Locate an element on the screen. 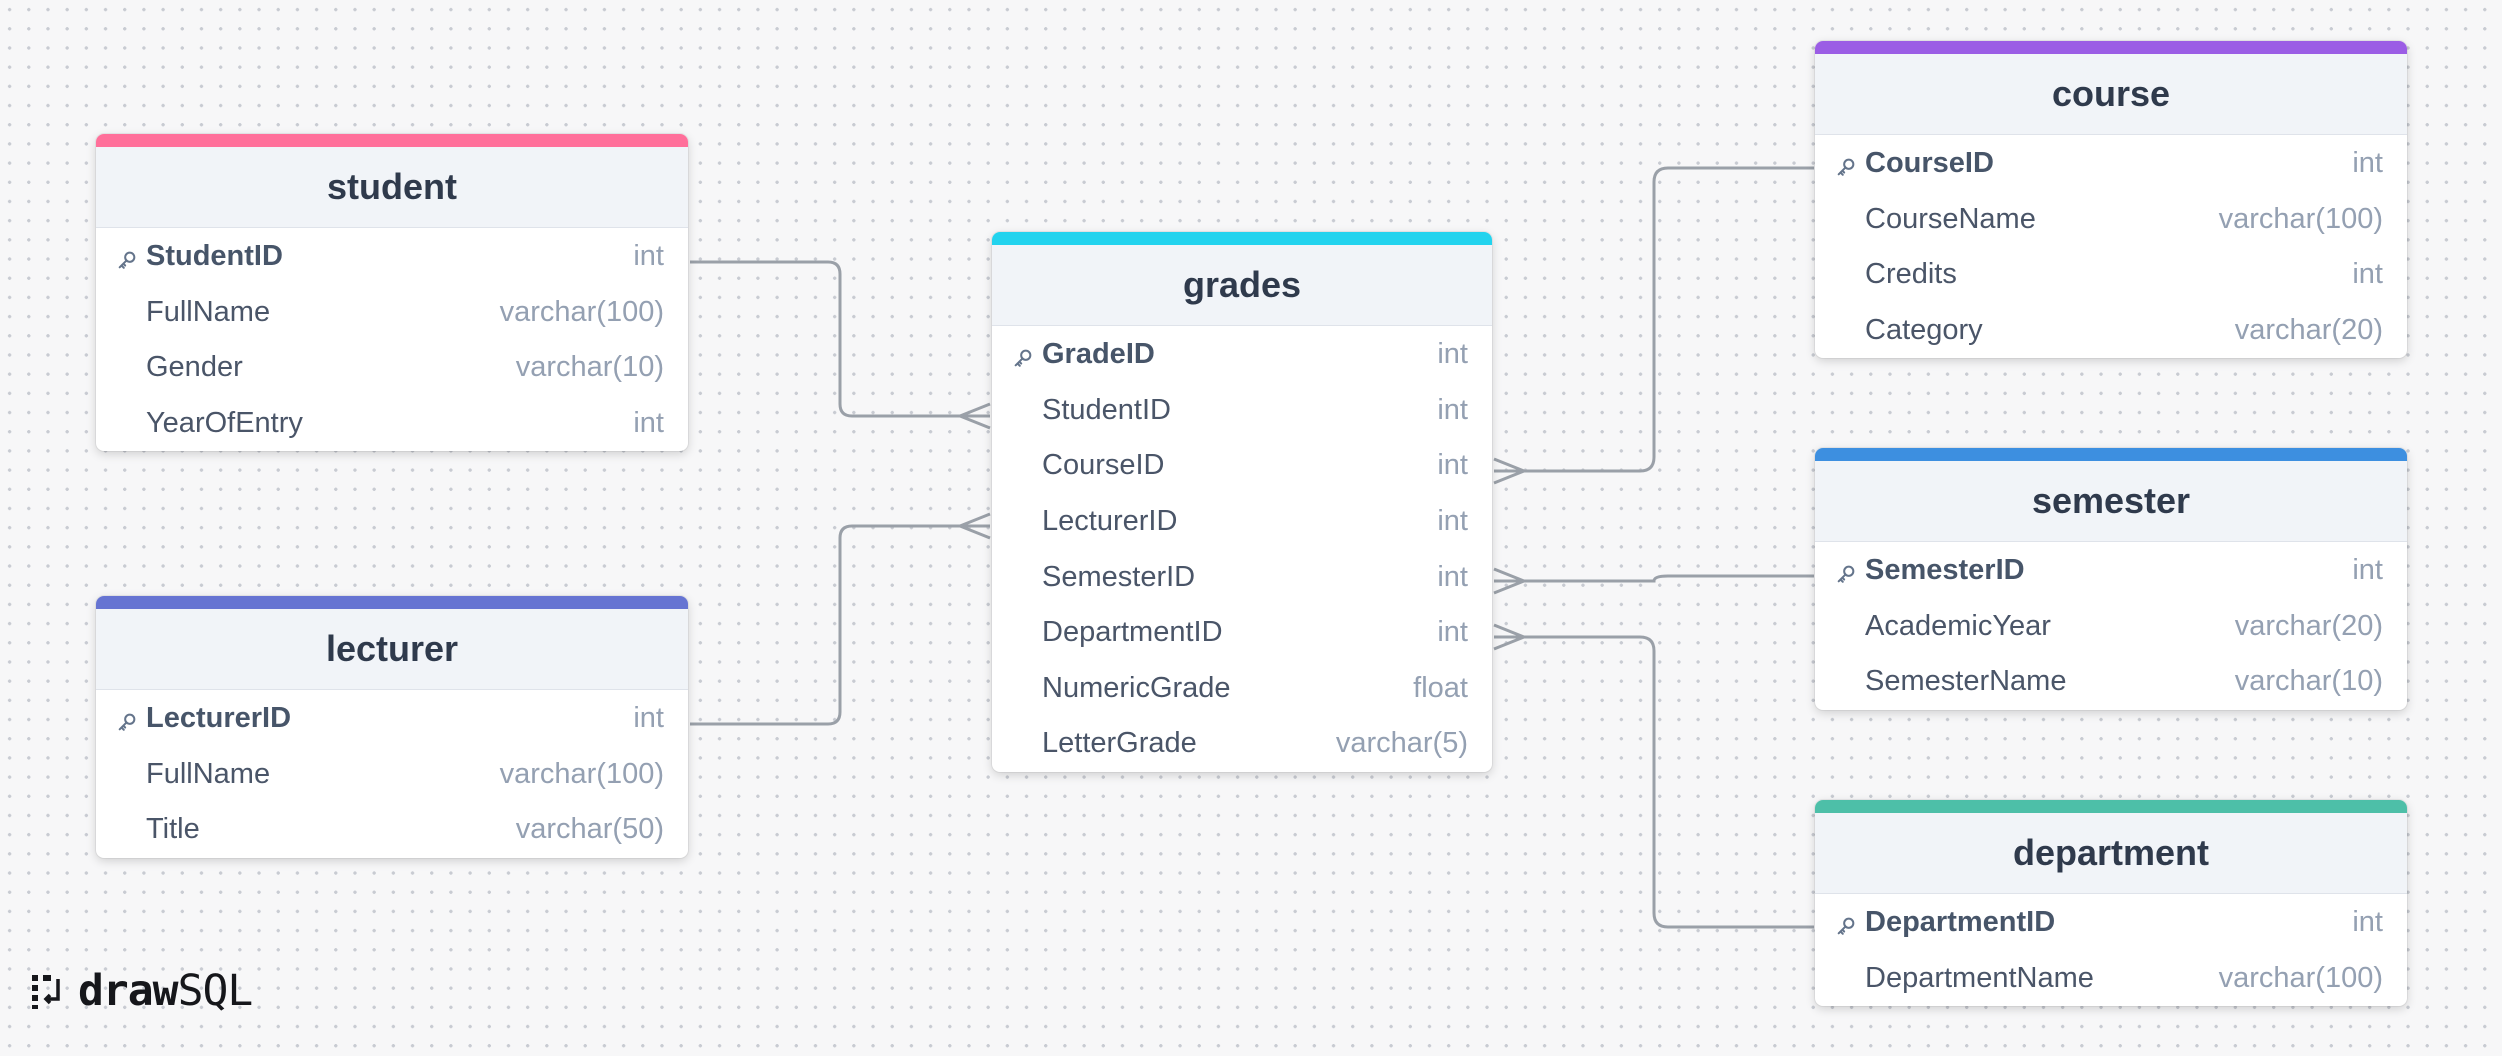  field-row: CourseName varchar(100) is located at coordinates (2111, 220).